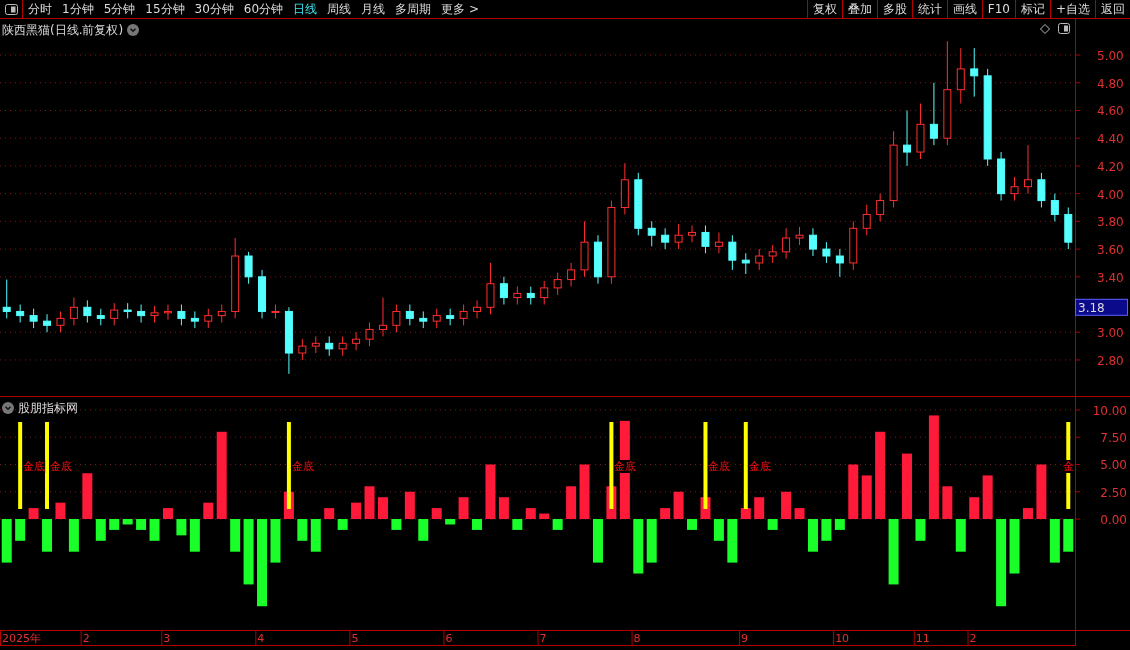 This screenshot has height=650, width=1130. What do you see at coordinates (1032, 9) in the screenshot?
I see `toolbar-button: 标记` at bounding box center [1032, 9].